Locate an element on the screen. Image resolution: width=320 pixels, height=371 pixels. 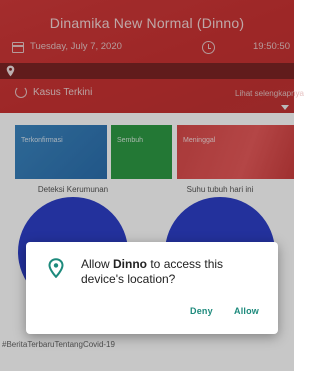
dialog-app-name: Dinno is located at coordinates (130, 264).